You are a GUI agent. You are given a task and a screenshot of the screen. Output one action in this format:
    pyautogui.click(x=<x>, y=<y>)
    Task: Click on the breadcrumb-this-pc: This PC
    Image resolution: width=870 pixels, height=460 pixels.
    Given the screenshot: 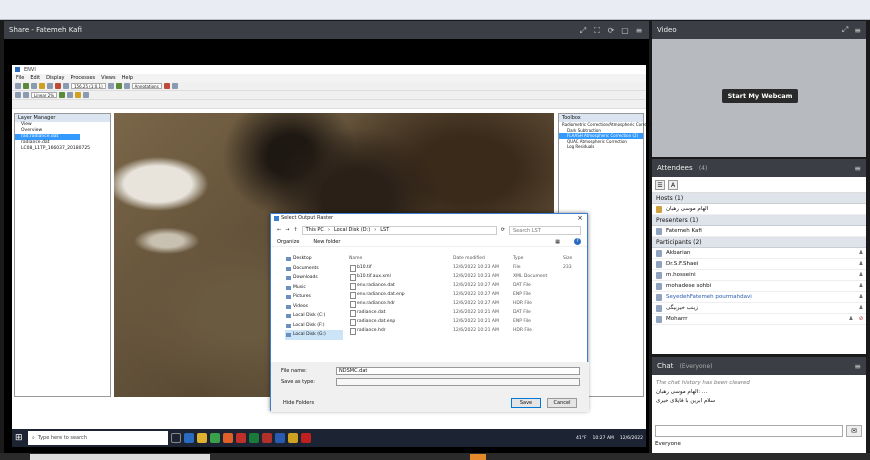 What is the action you would take?
    pyautogui.click(x=315, y=230)
    